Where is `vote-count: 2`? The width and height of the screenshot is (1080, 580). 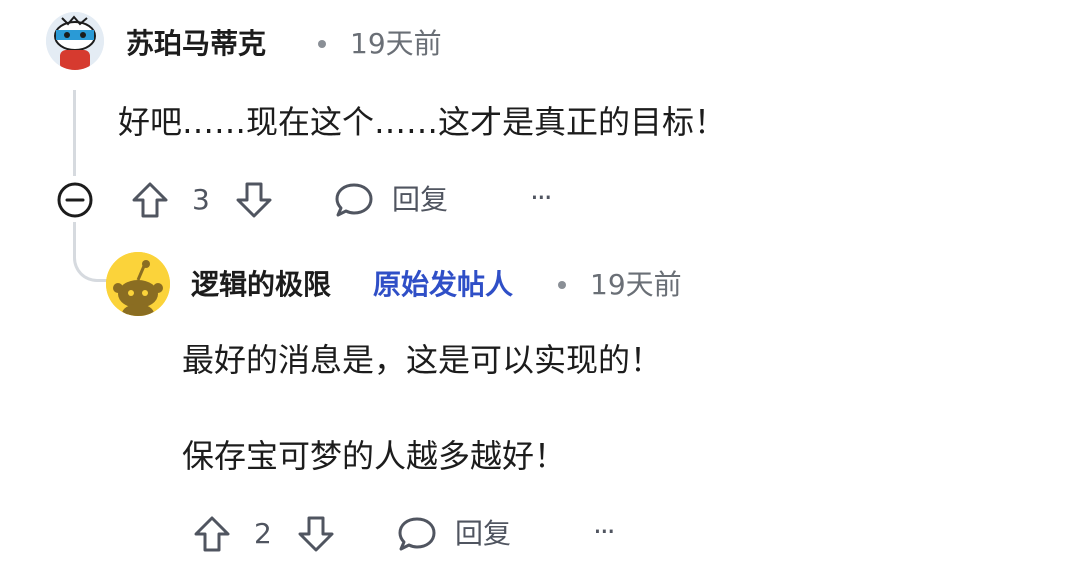 vote-count: 2 is located at coordinates (263, 533).